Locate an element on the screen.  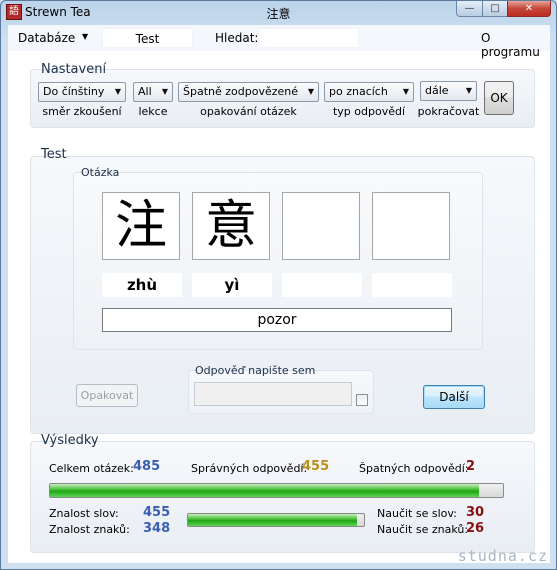
results-group-label: Výsledky is located at coordinates (70, 440).